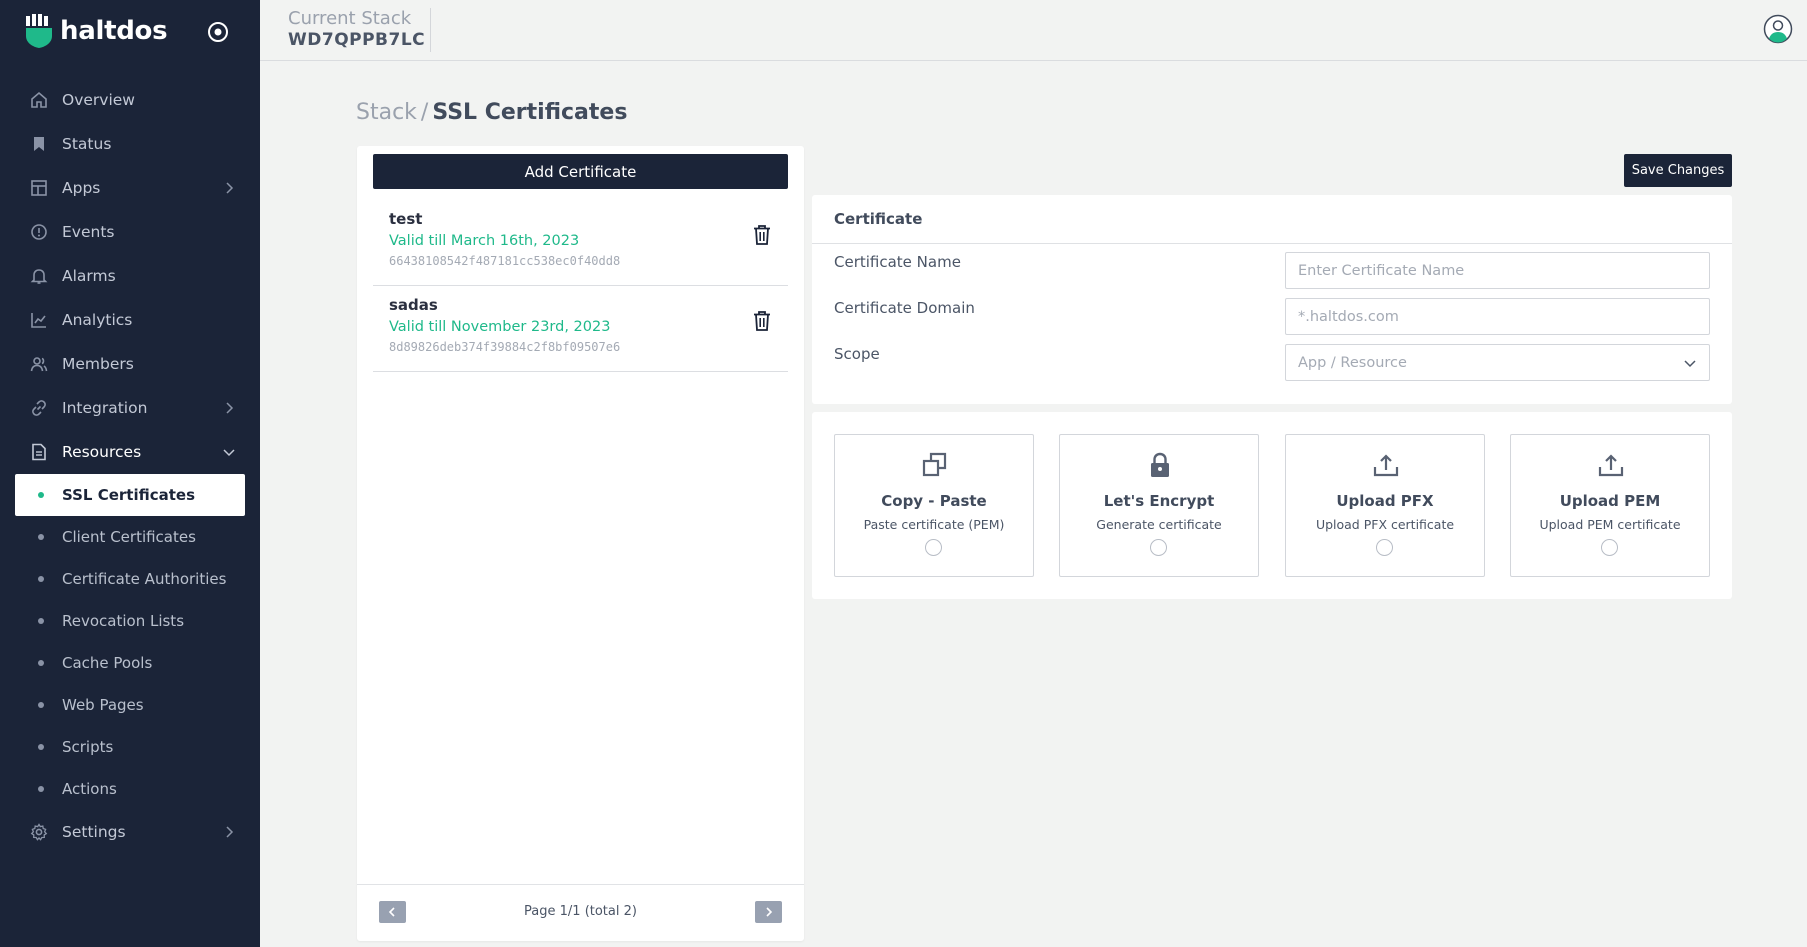 The height and width of the screenshot is (947, 1807). I want to click on sidebar-item-label: Alarms, so click(89, 276).